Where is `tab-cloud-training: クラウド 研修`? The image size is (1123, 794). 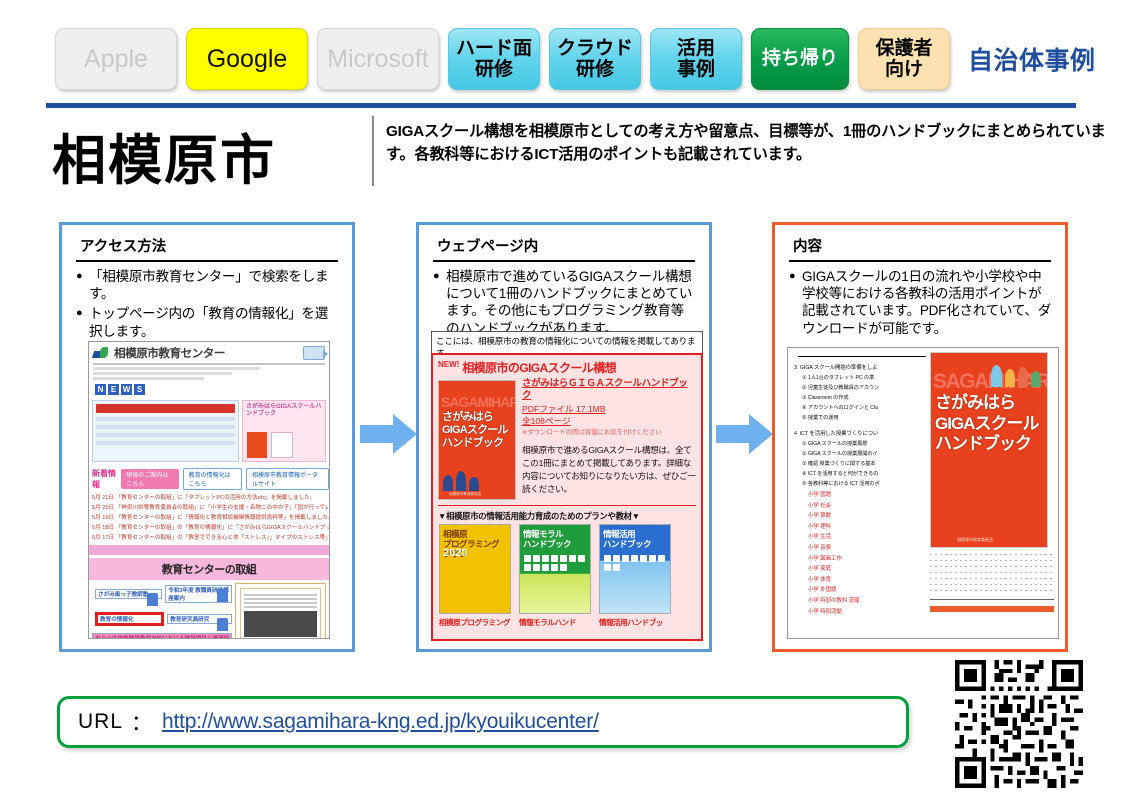
tab-cloud-training: クラウド 研修 is located at coordinates (595, 59).